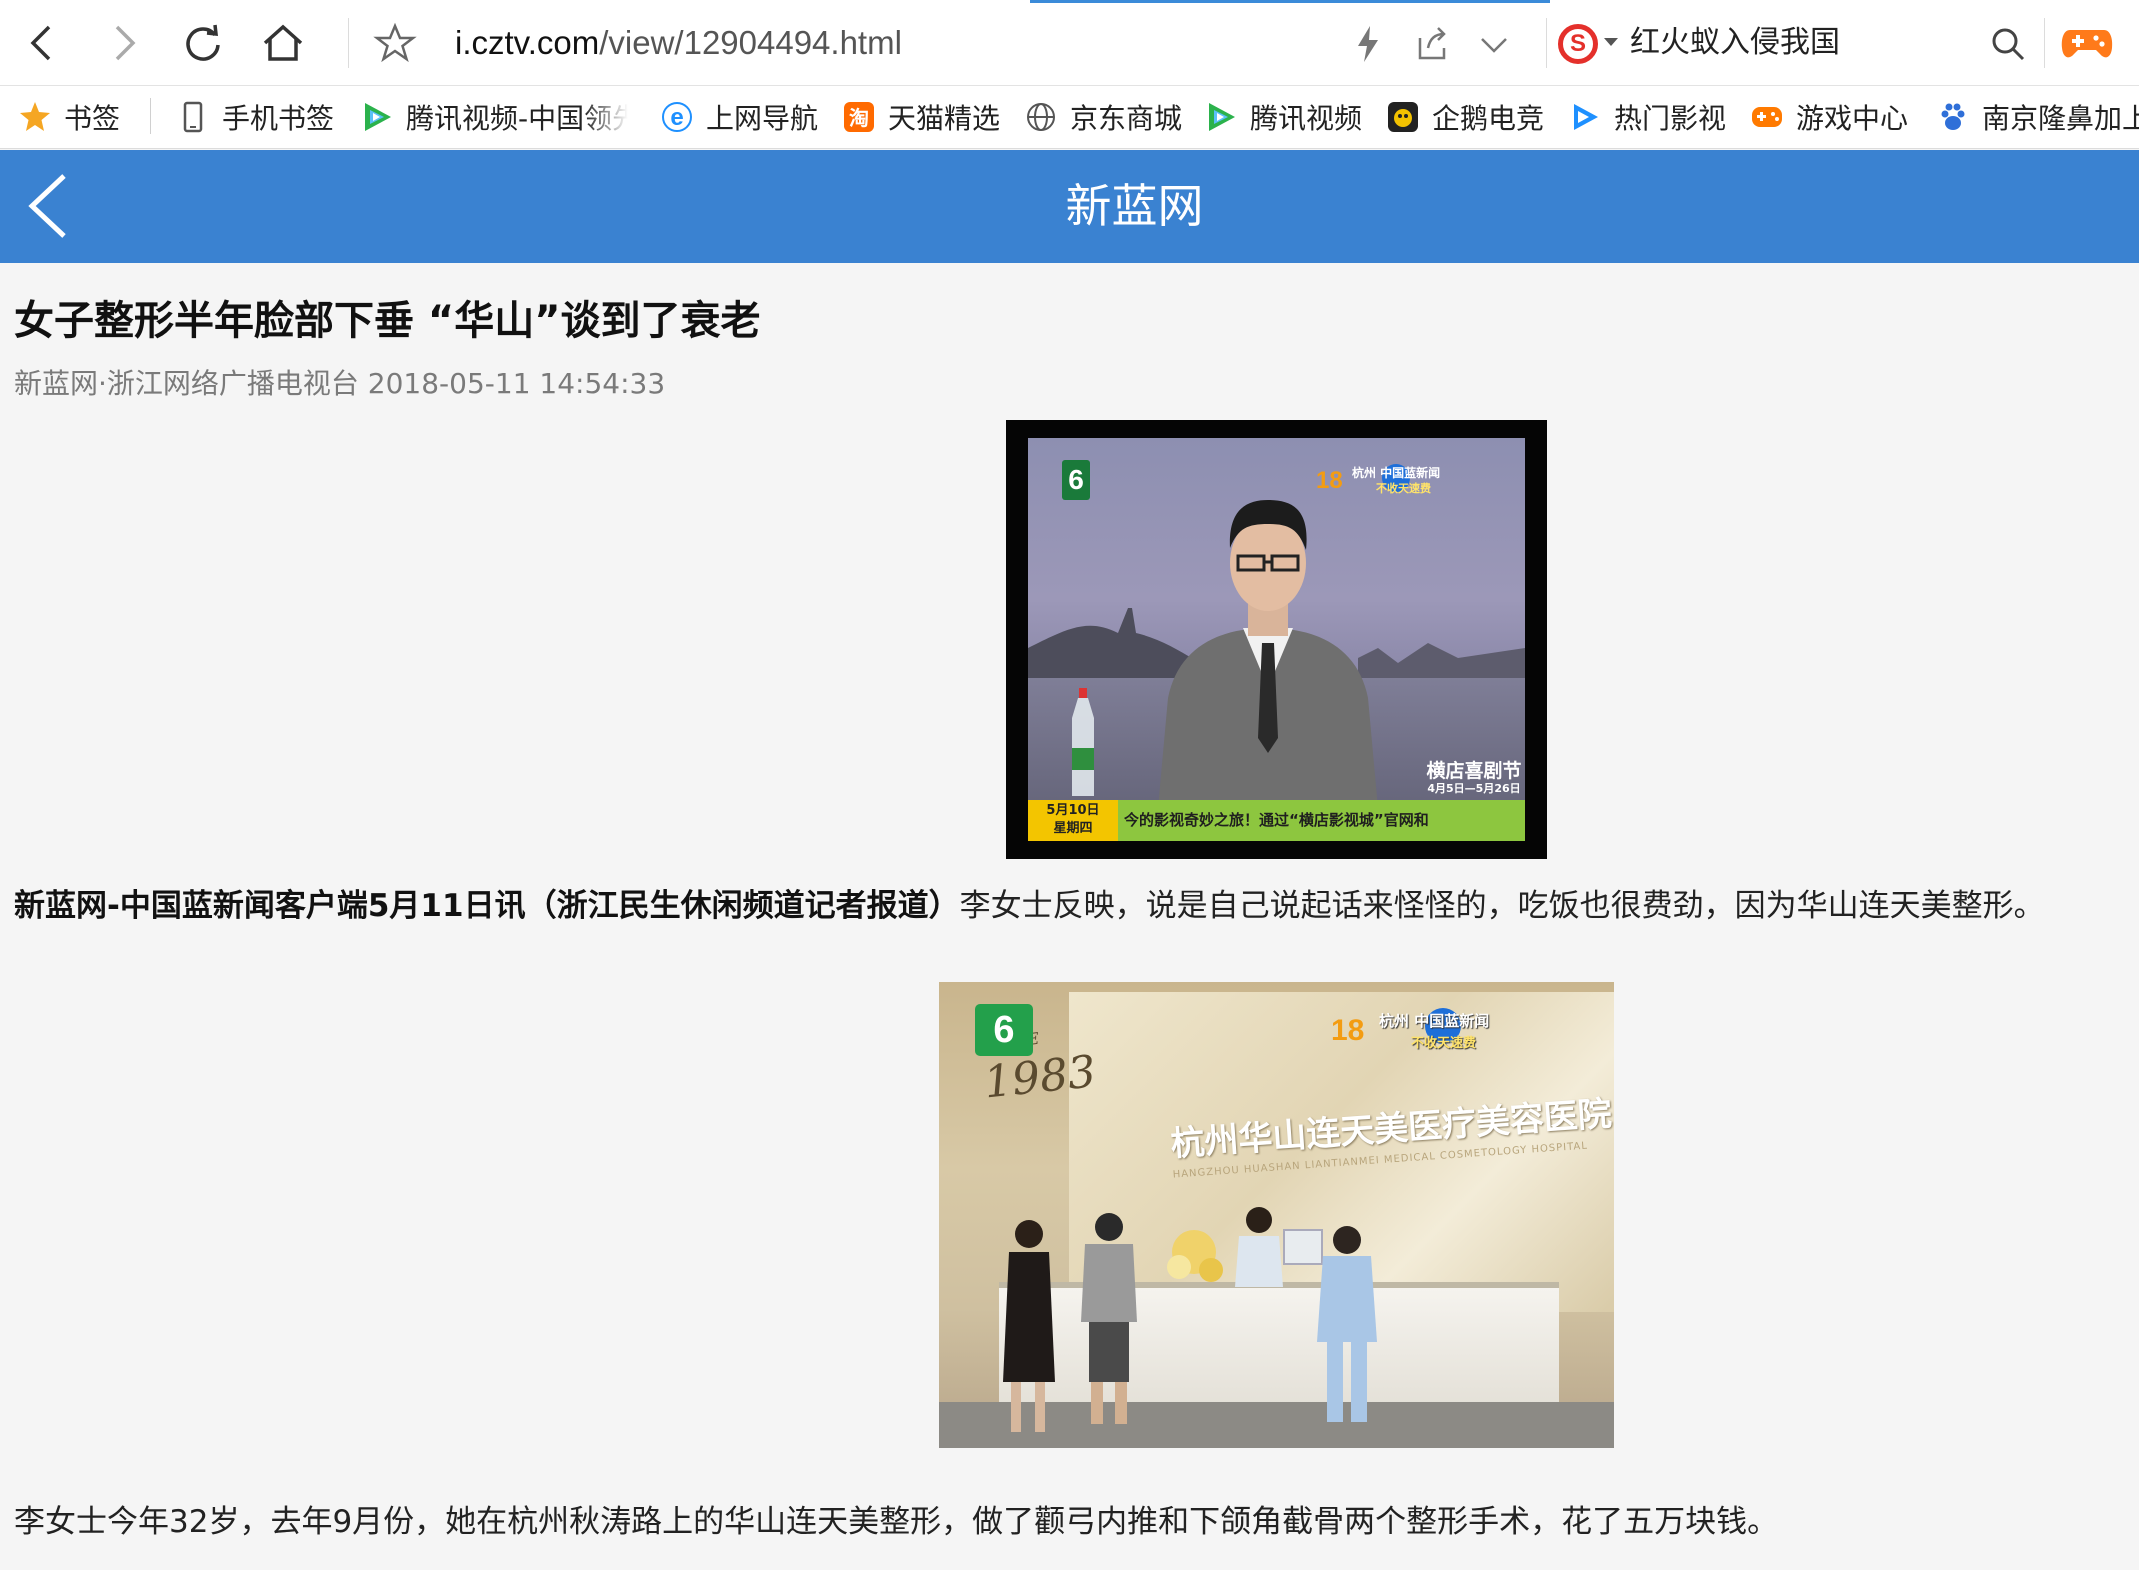 The image size is (2139, 1570). Describe the element at coordinates (1852, 118) in the screenshot. I see `bookmark-label: 游戏中心` at that location.